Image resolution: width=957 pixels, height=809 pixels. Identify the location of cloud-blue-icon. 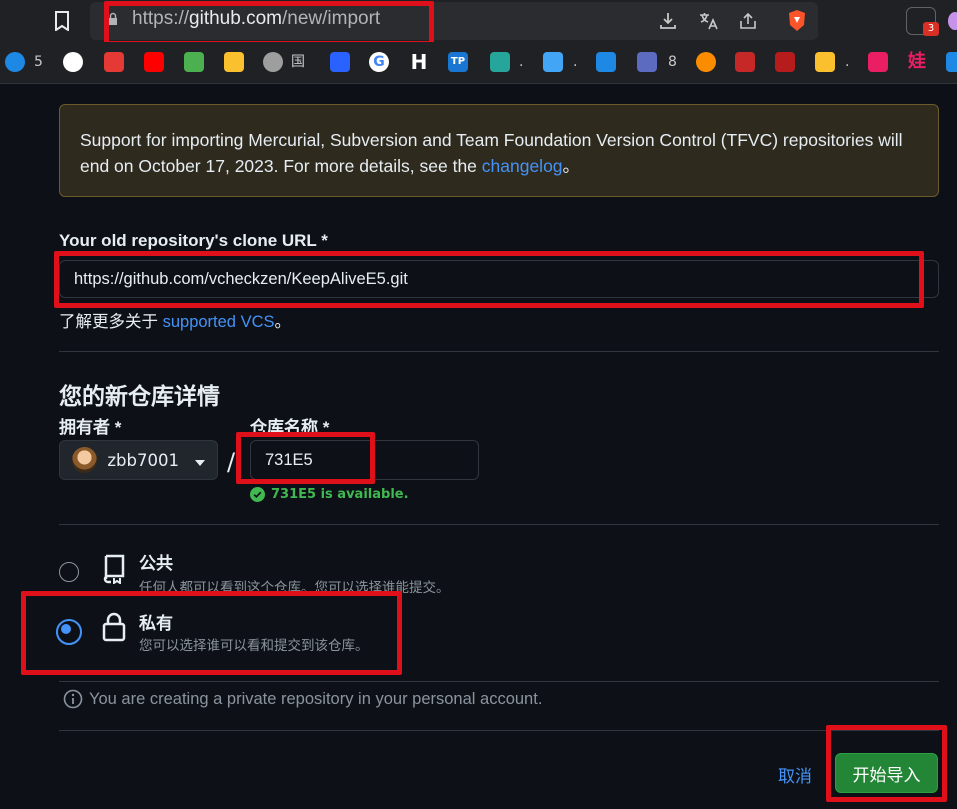
(553, 62).